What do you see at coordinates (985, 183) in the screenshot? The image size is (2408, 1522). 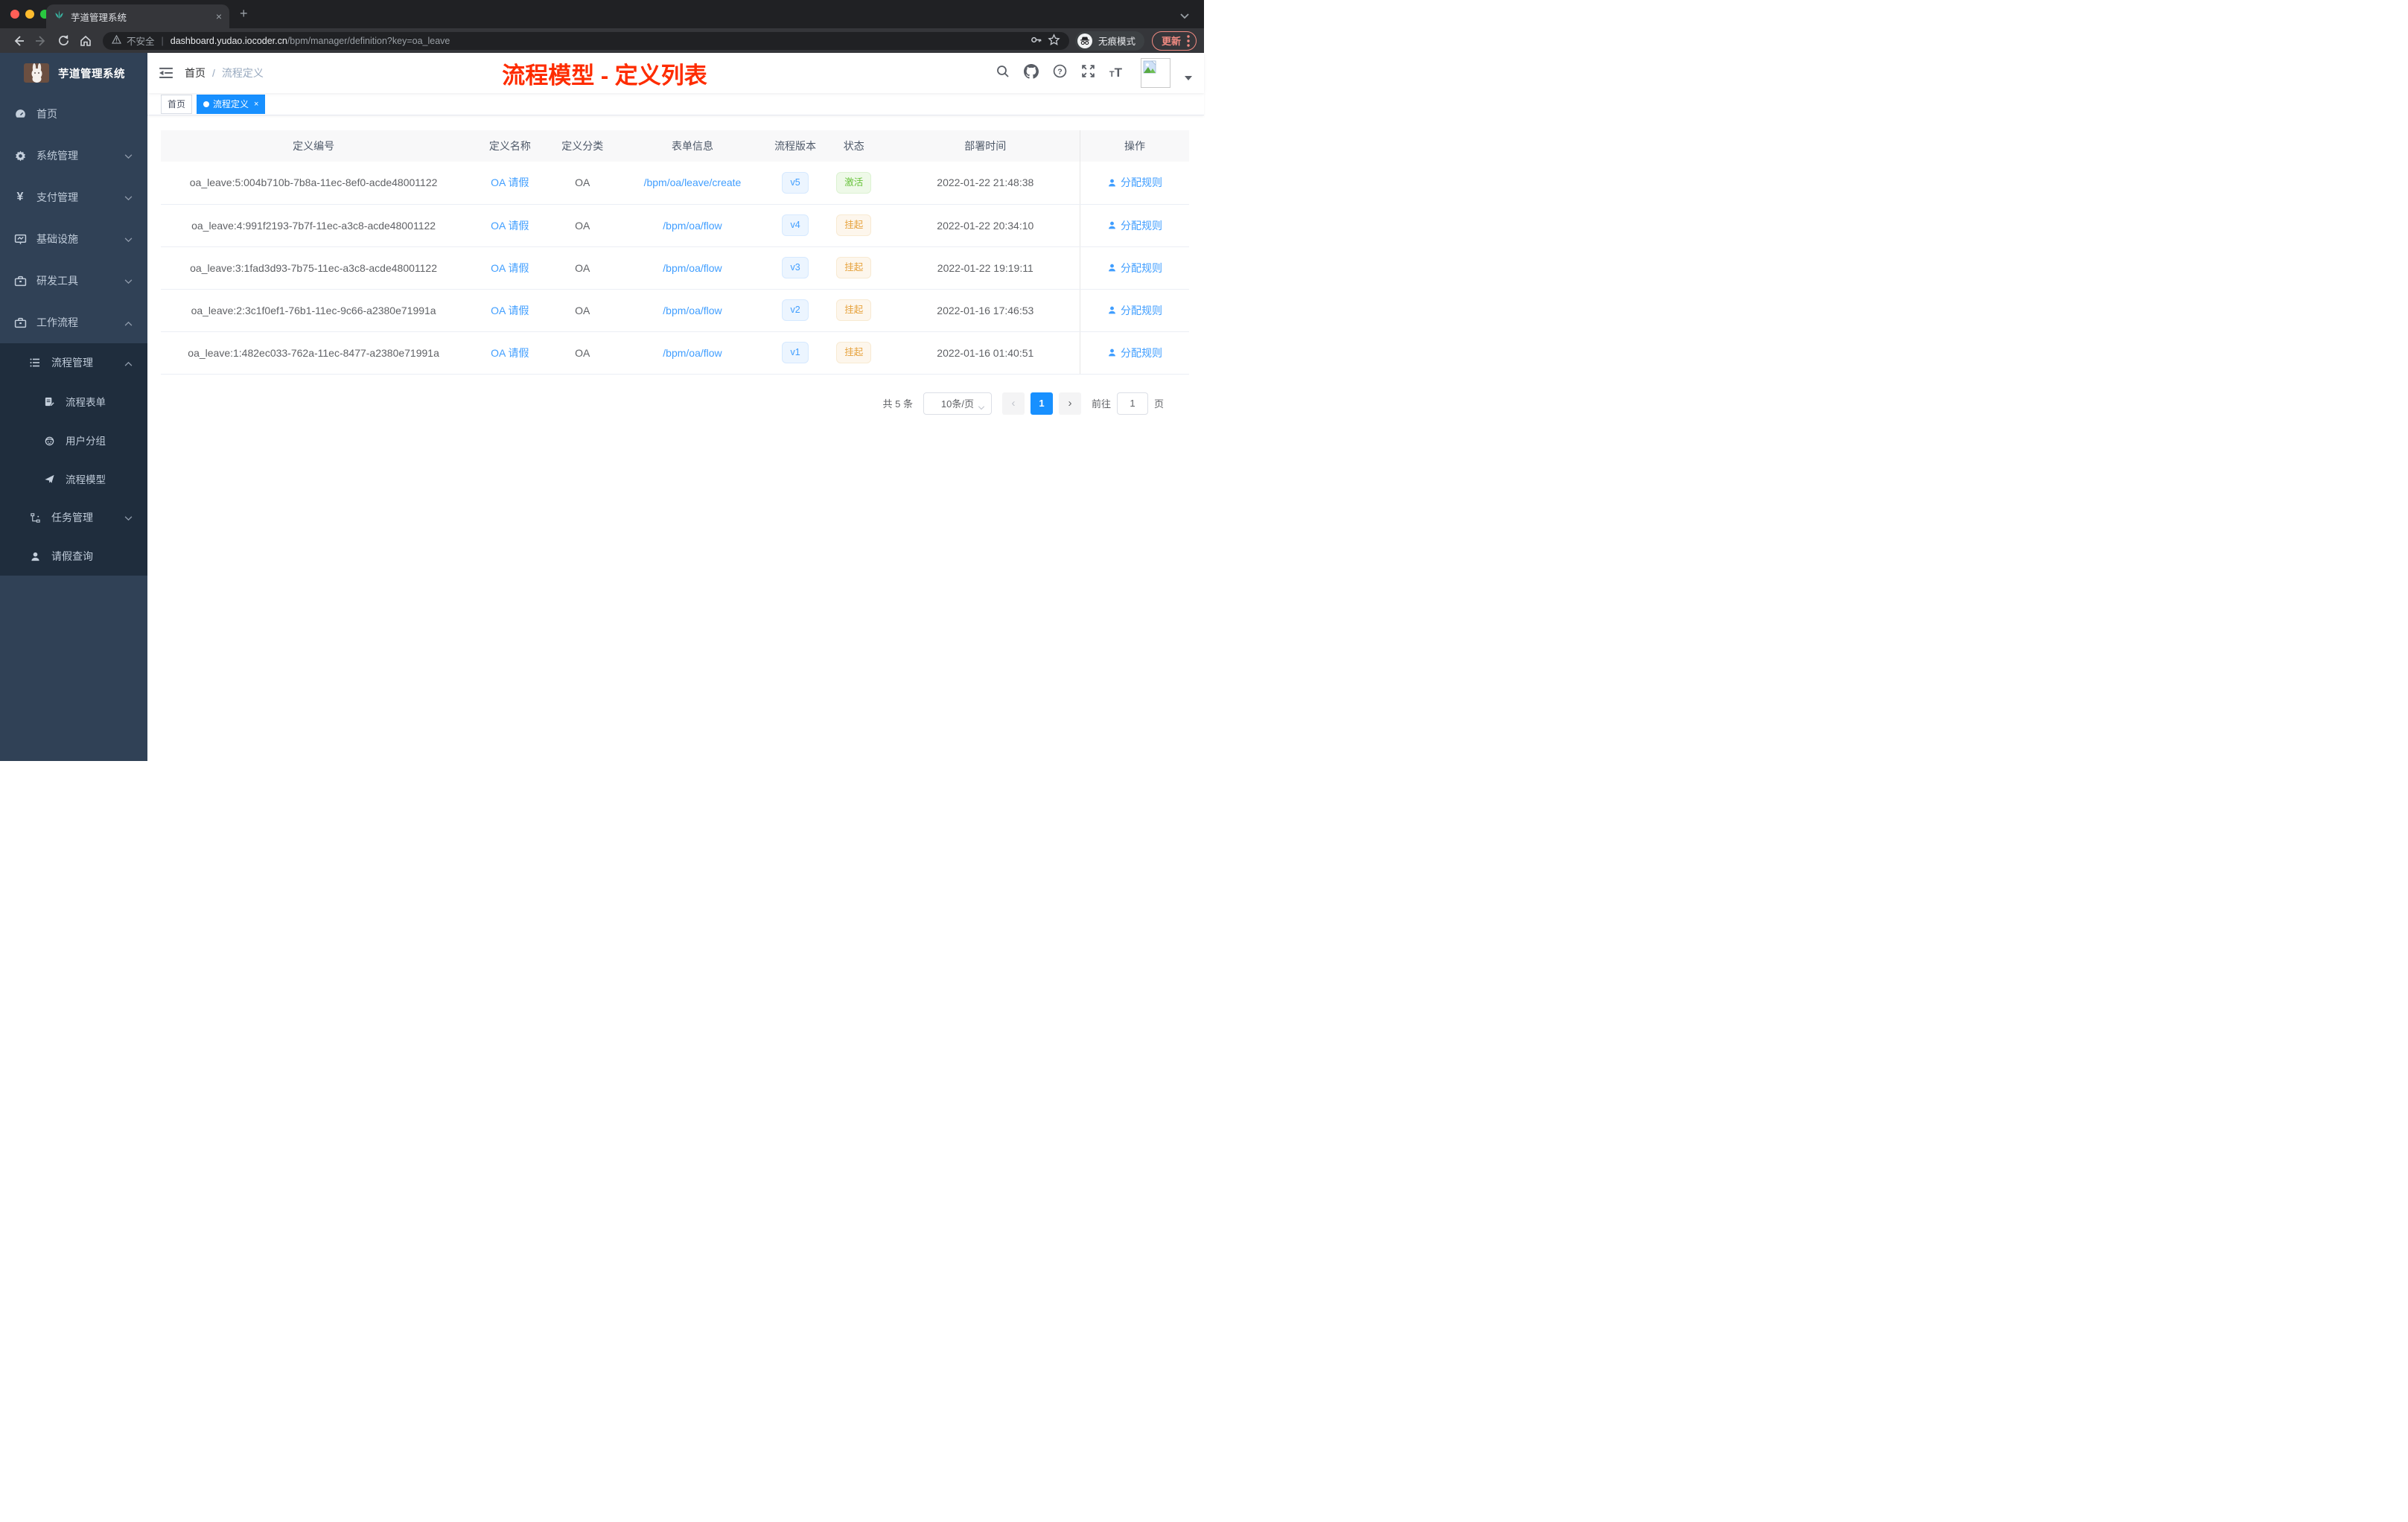 I see `cell-deploy-time: 2022-01-22 21:48:38` at bounding box center [985, 183].